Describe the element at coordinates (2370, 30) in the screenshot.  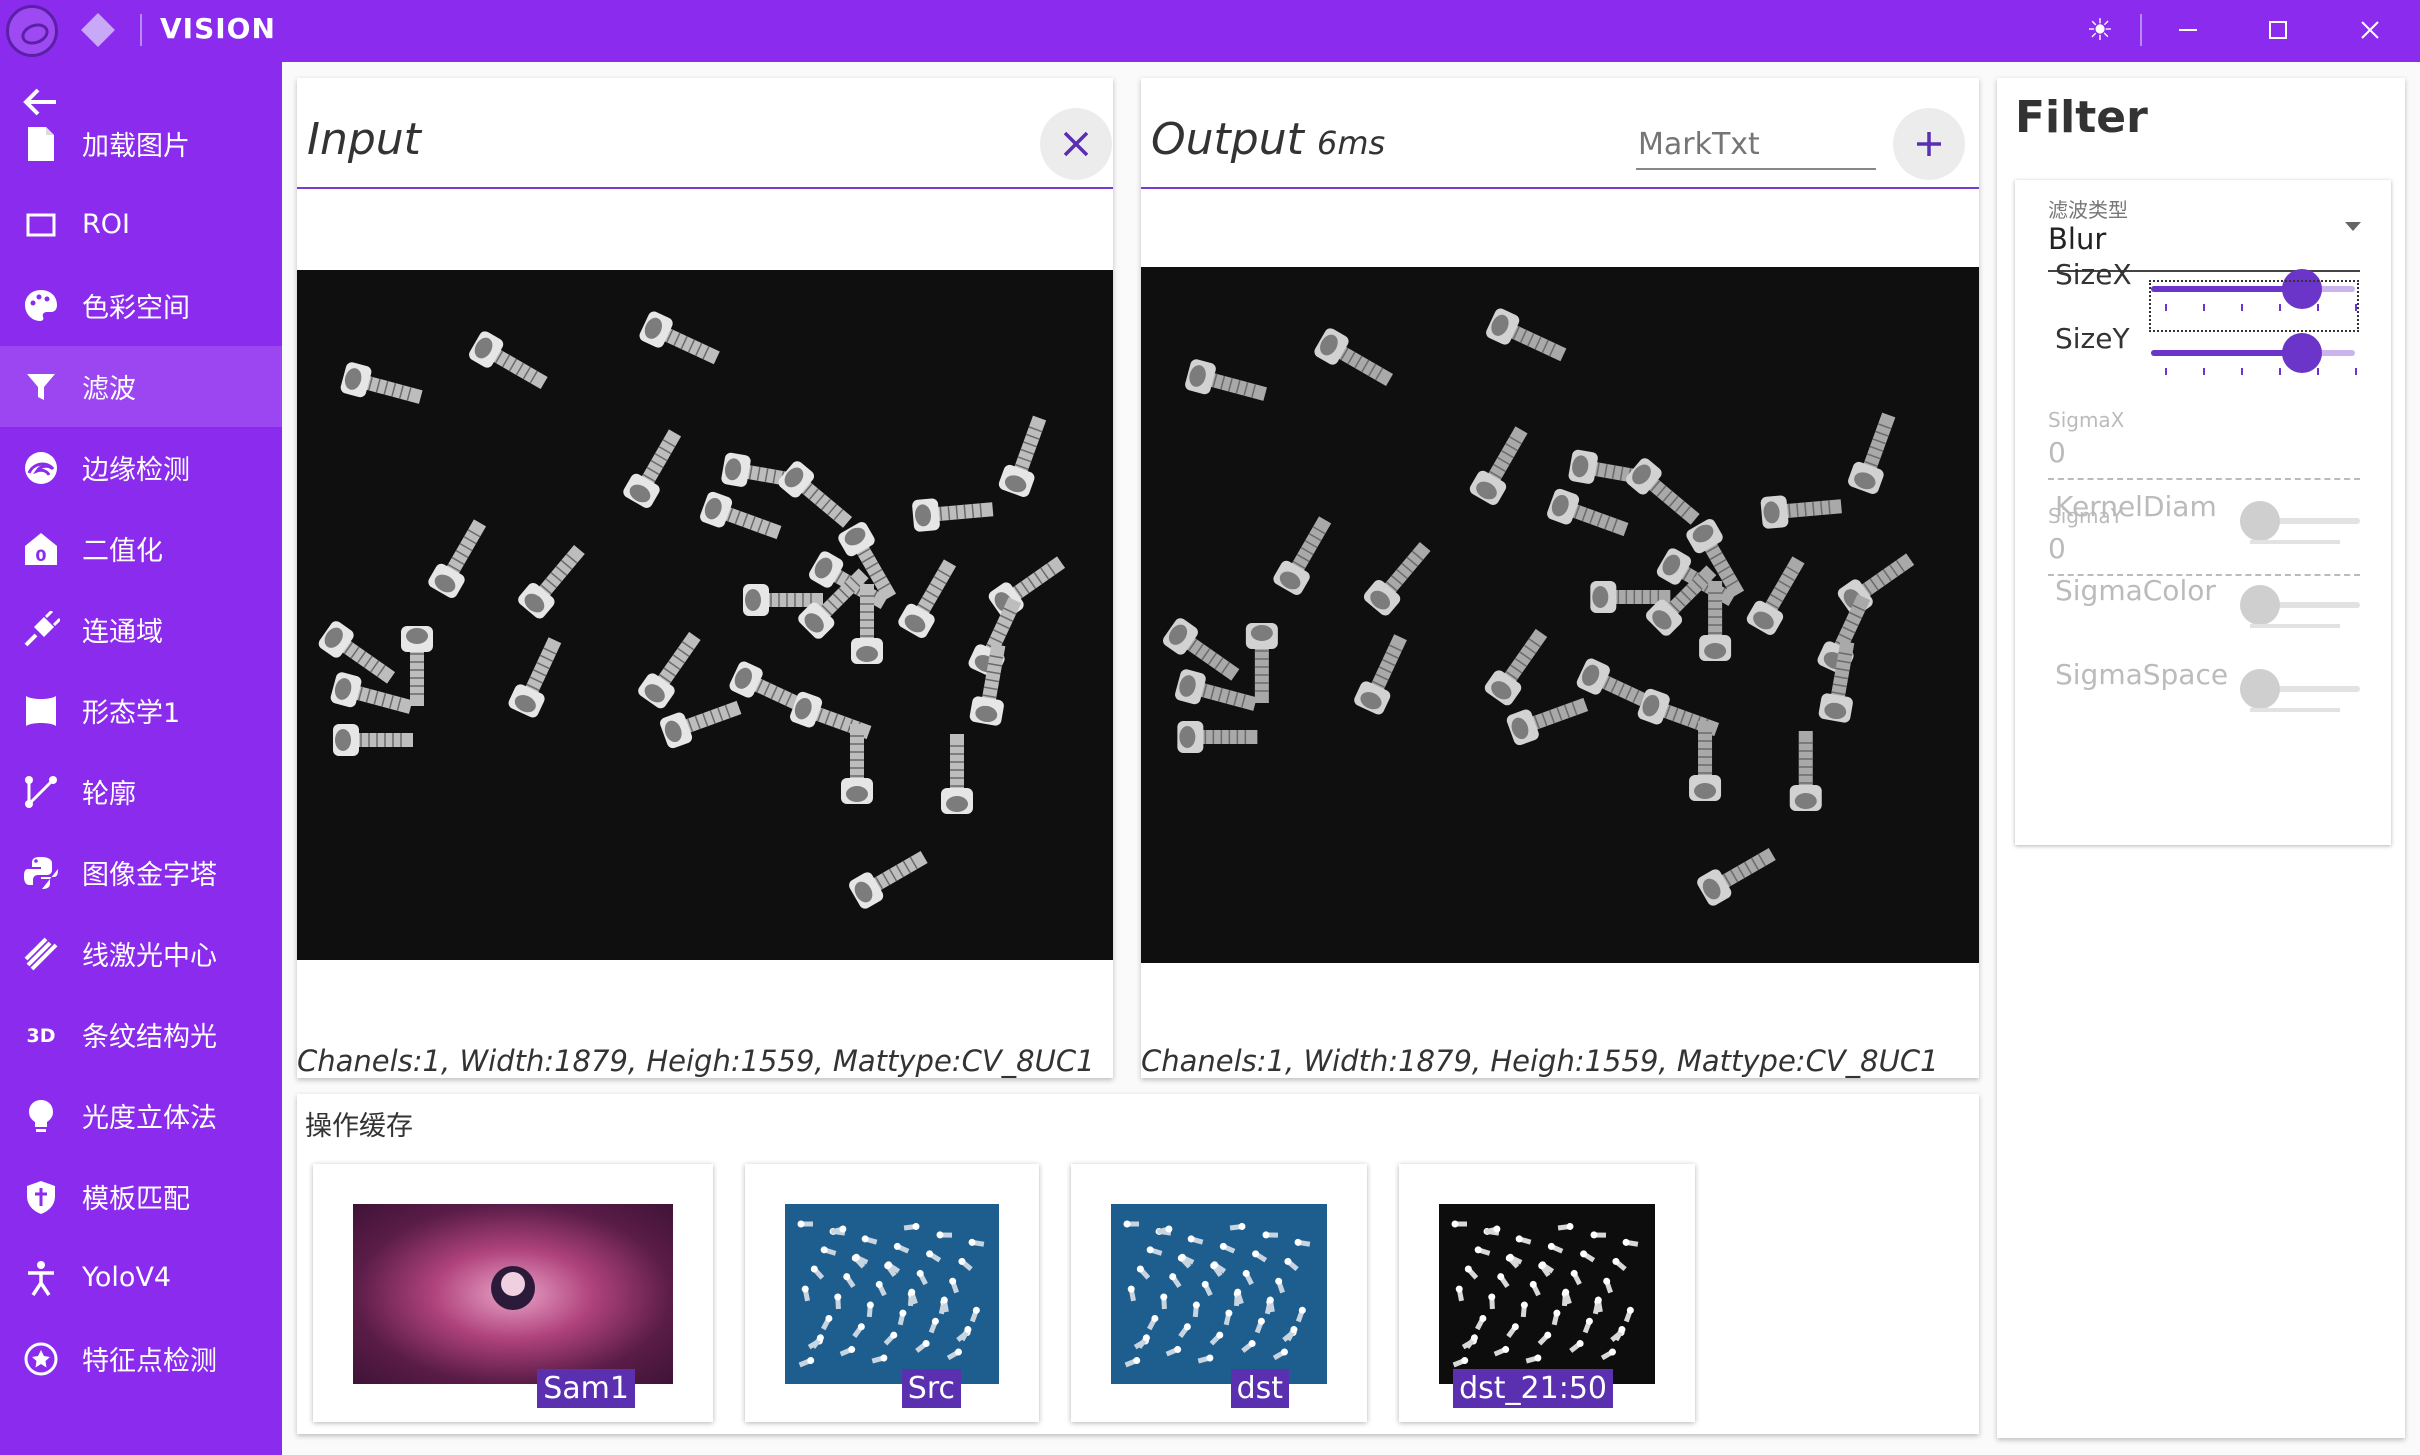
I see `close-window-icon` at that location.